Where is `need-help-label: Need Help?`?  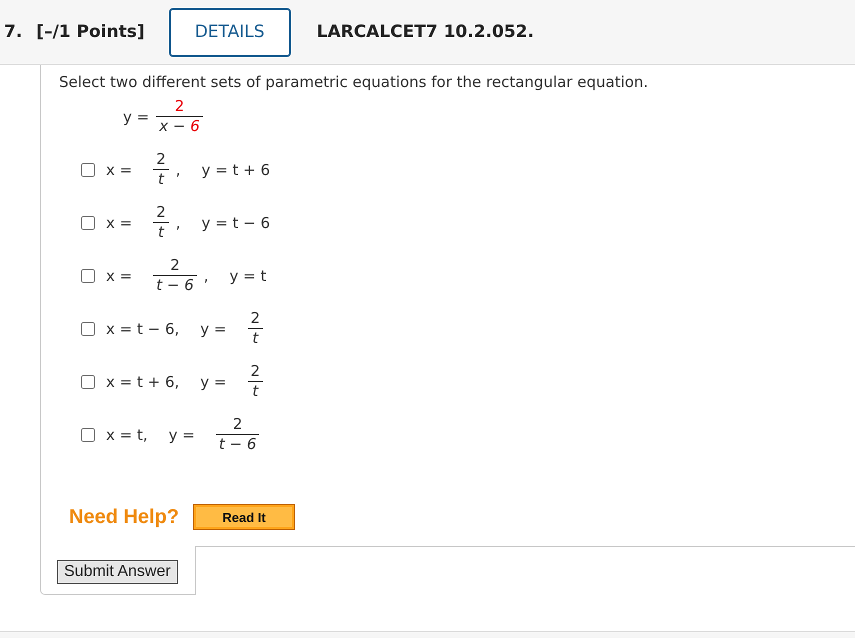
need-help-label: Need Help? is located at coordinates (124, 517).